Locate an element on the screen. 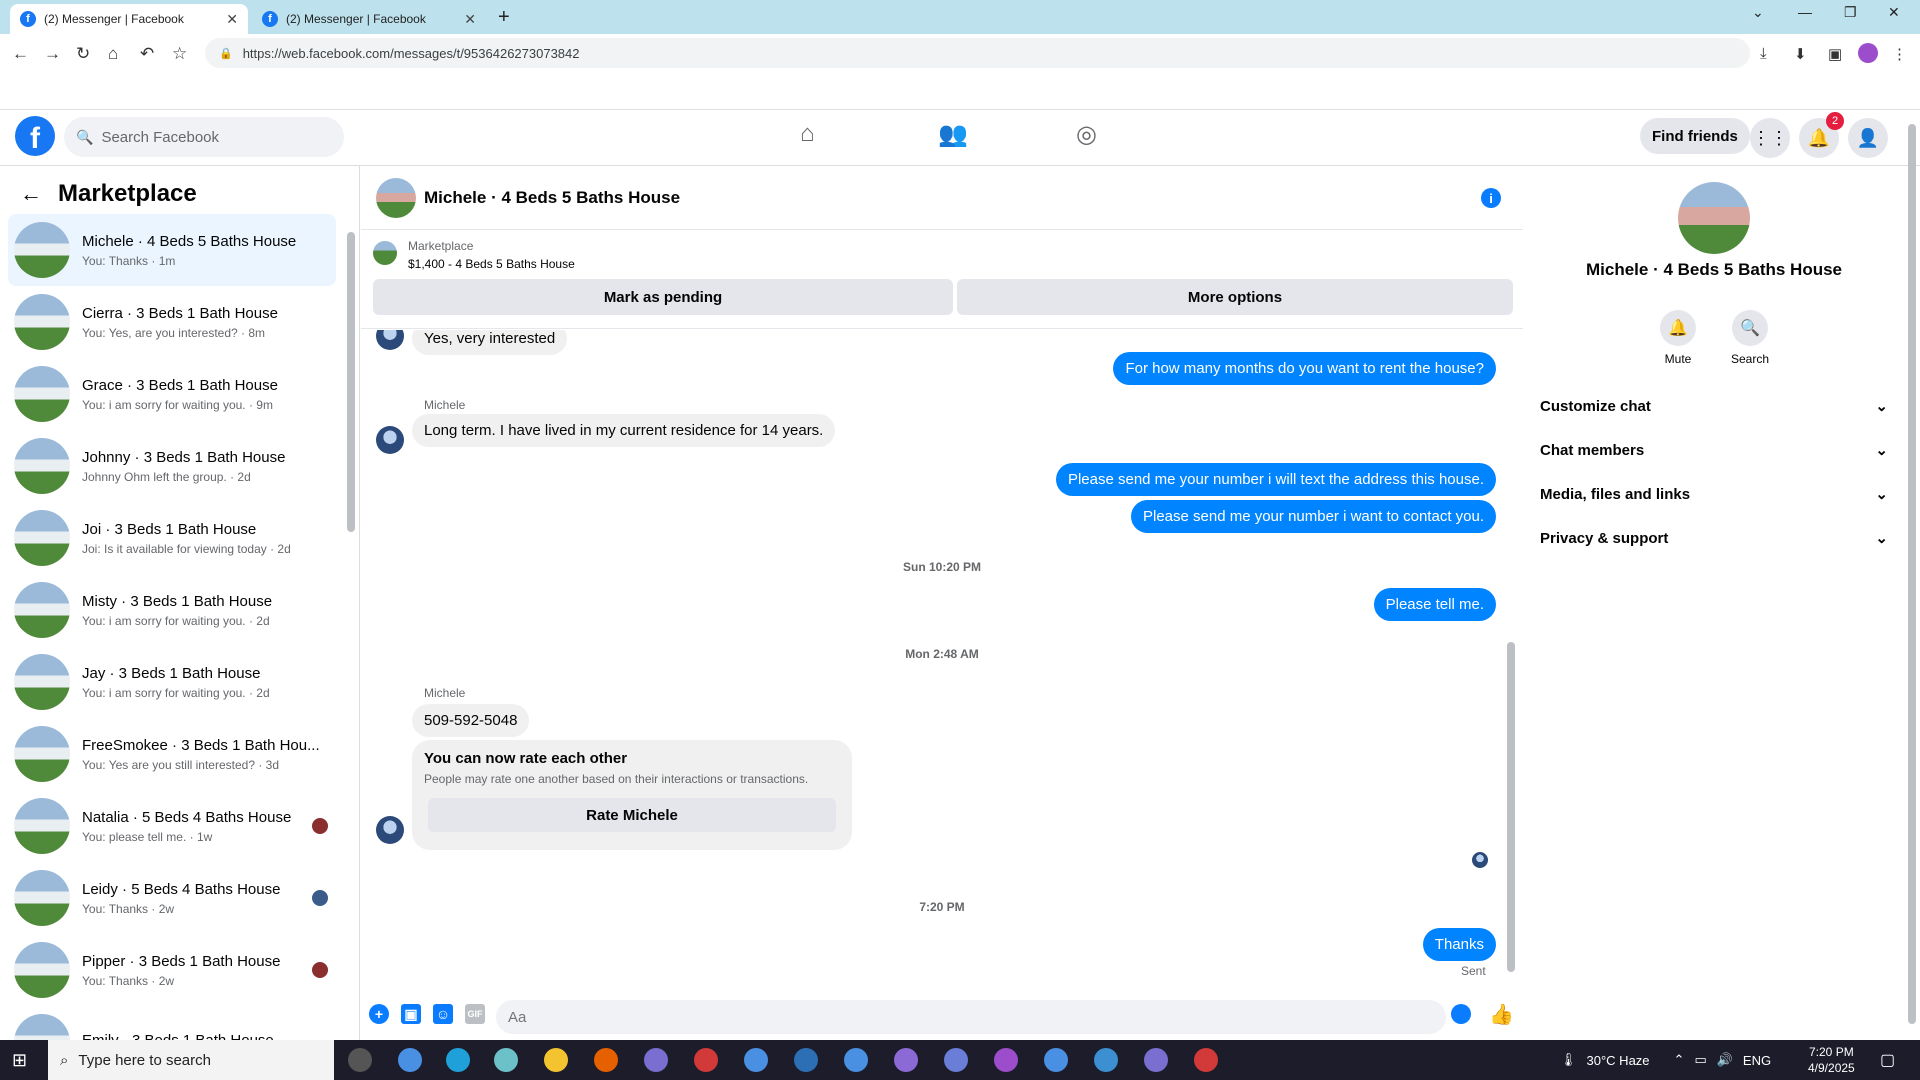  groups-nav-icon: ◎ is located at coordinates (1086, 134).